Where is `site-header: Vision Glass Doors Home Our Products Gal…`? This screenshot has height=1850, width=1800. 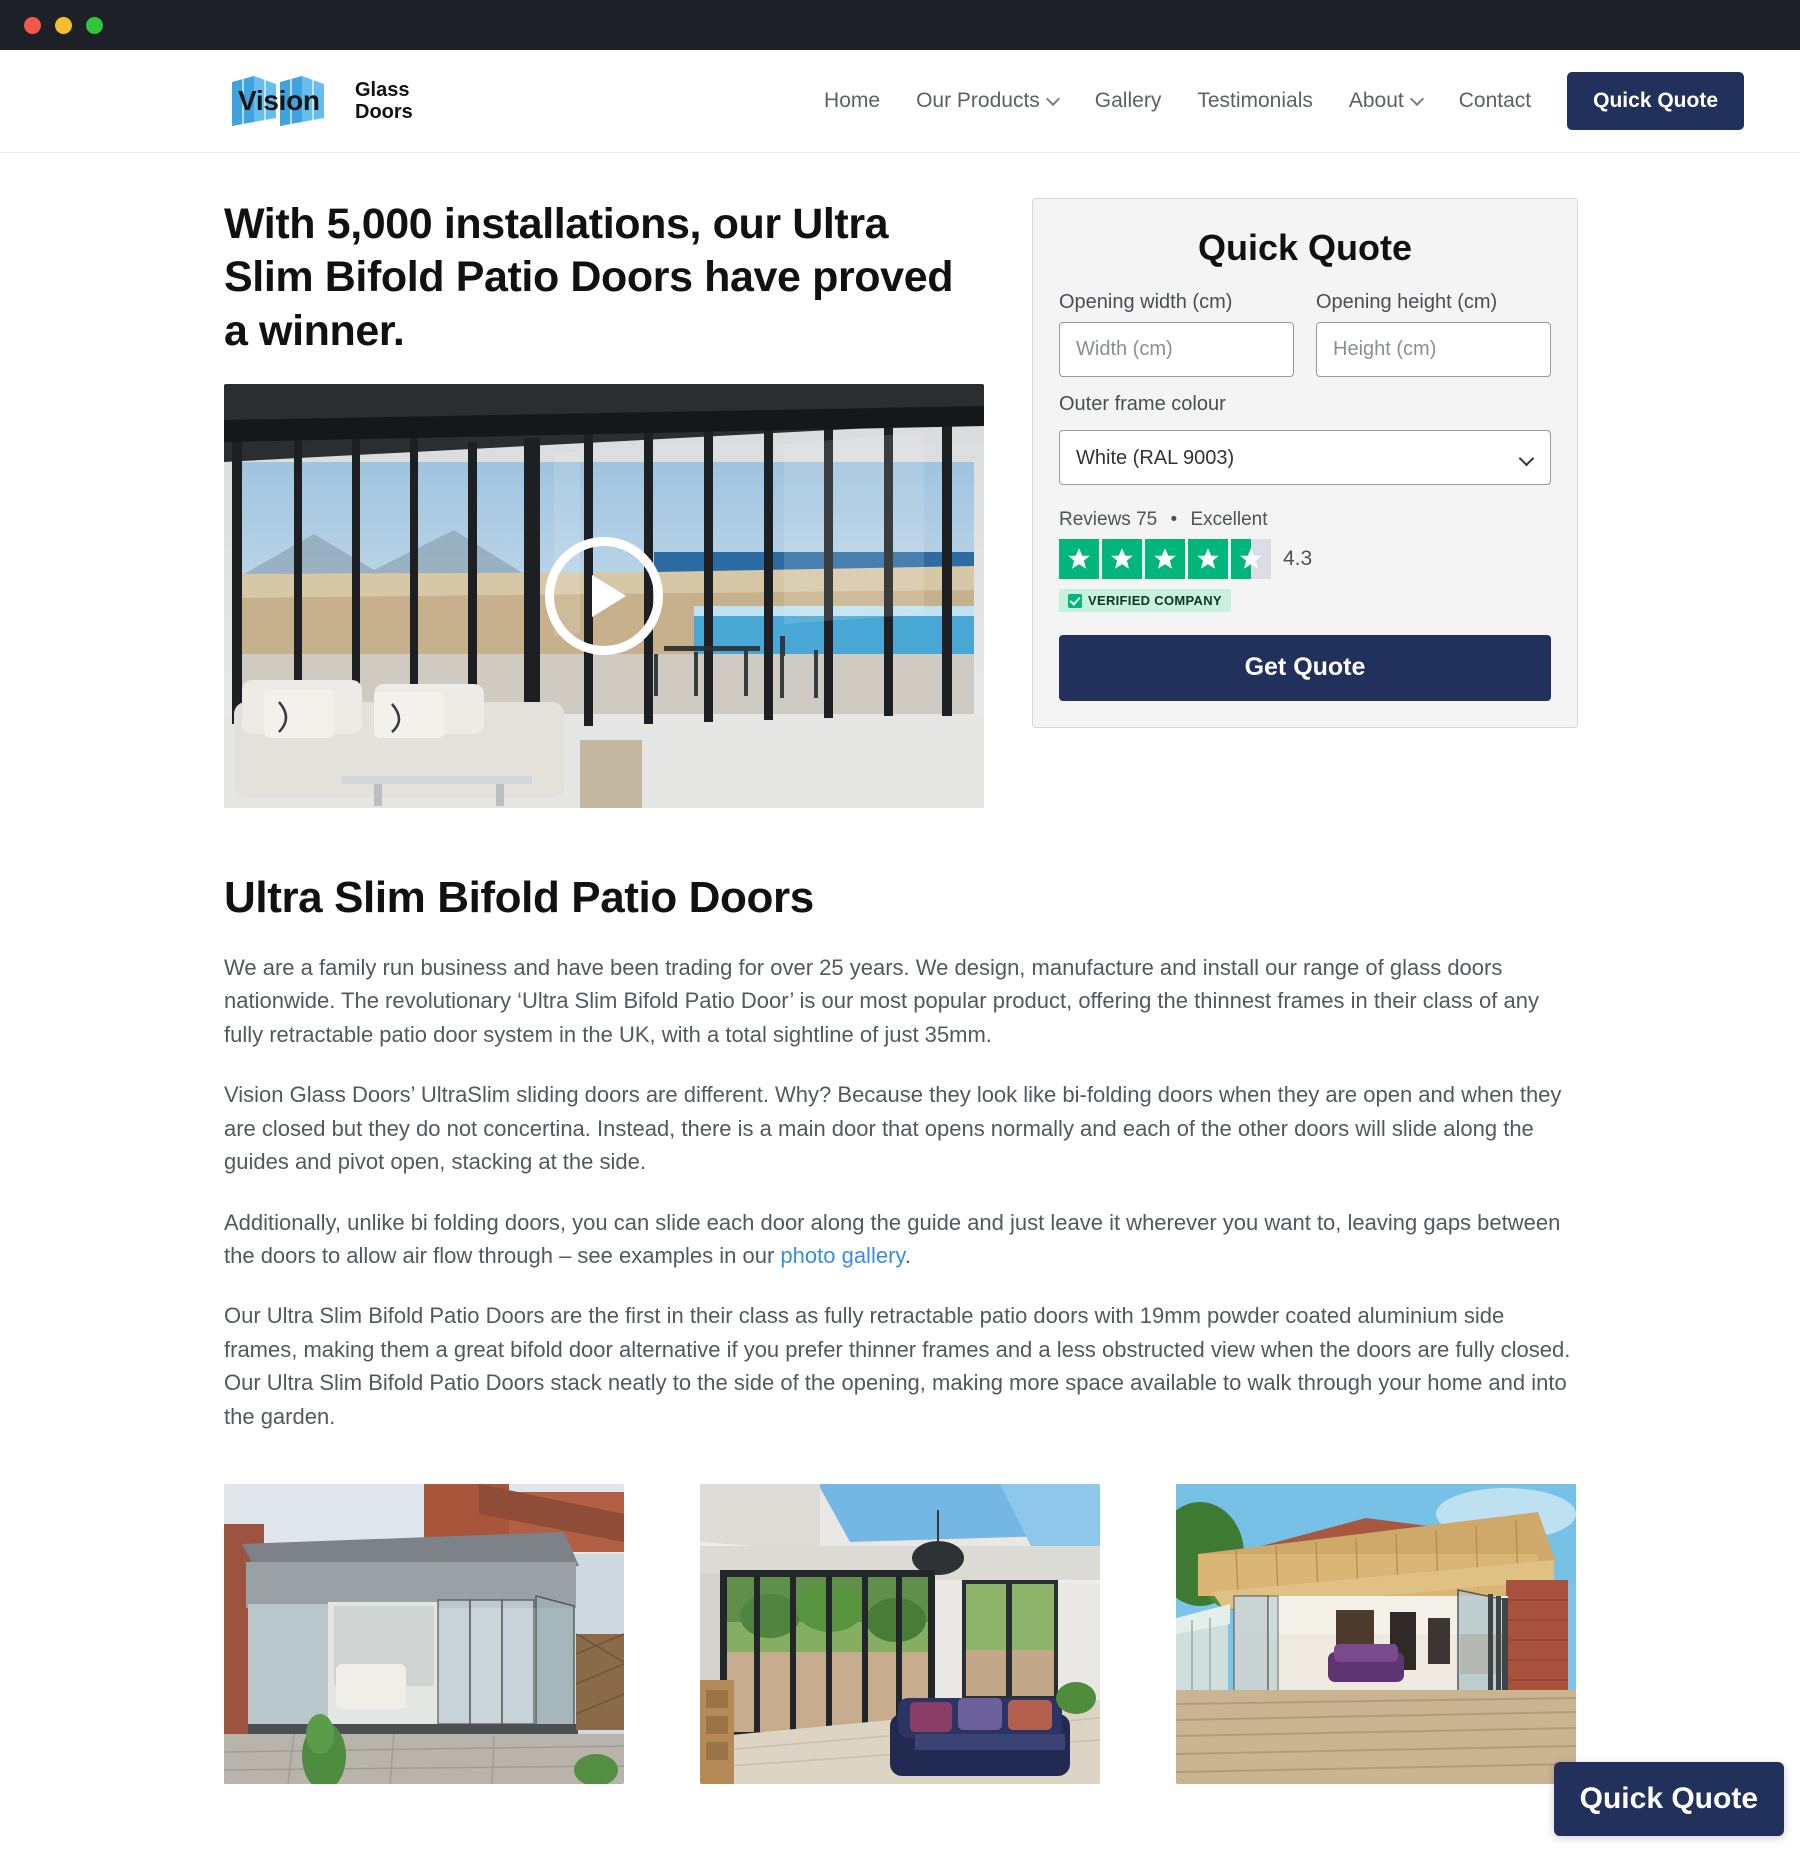
site-header: Vision Glass Doors Home Our Products Gal… is located at coordinates (900, 101).